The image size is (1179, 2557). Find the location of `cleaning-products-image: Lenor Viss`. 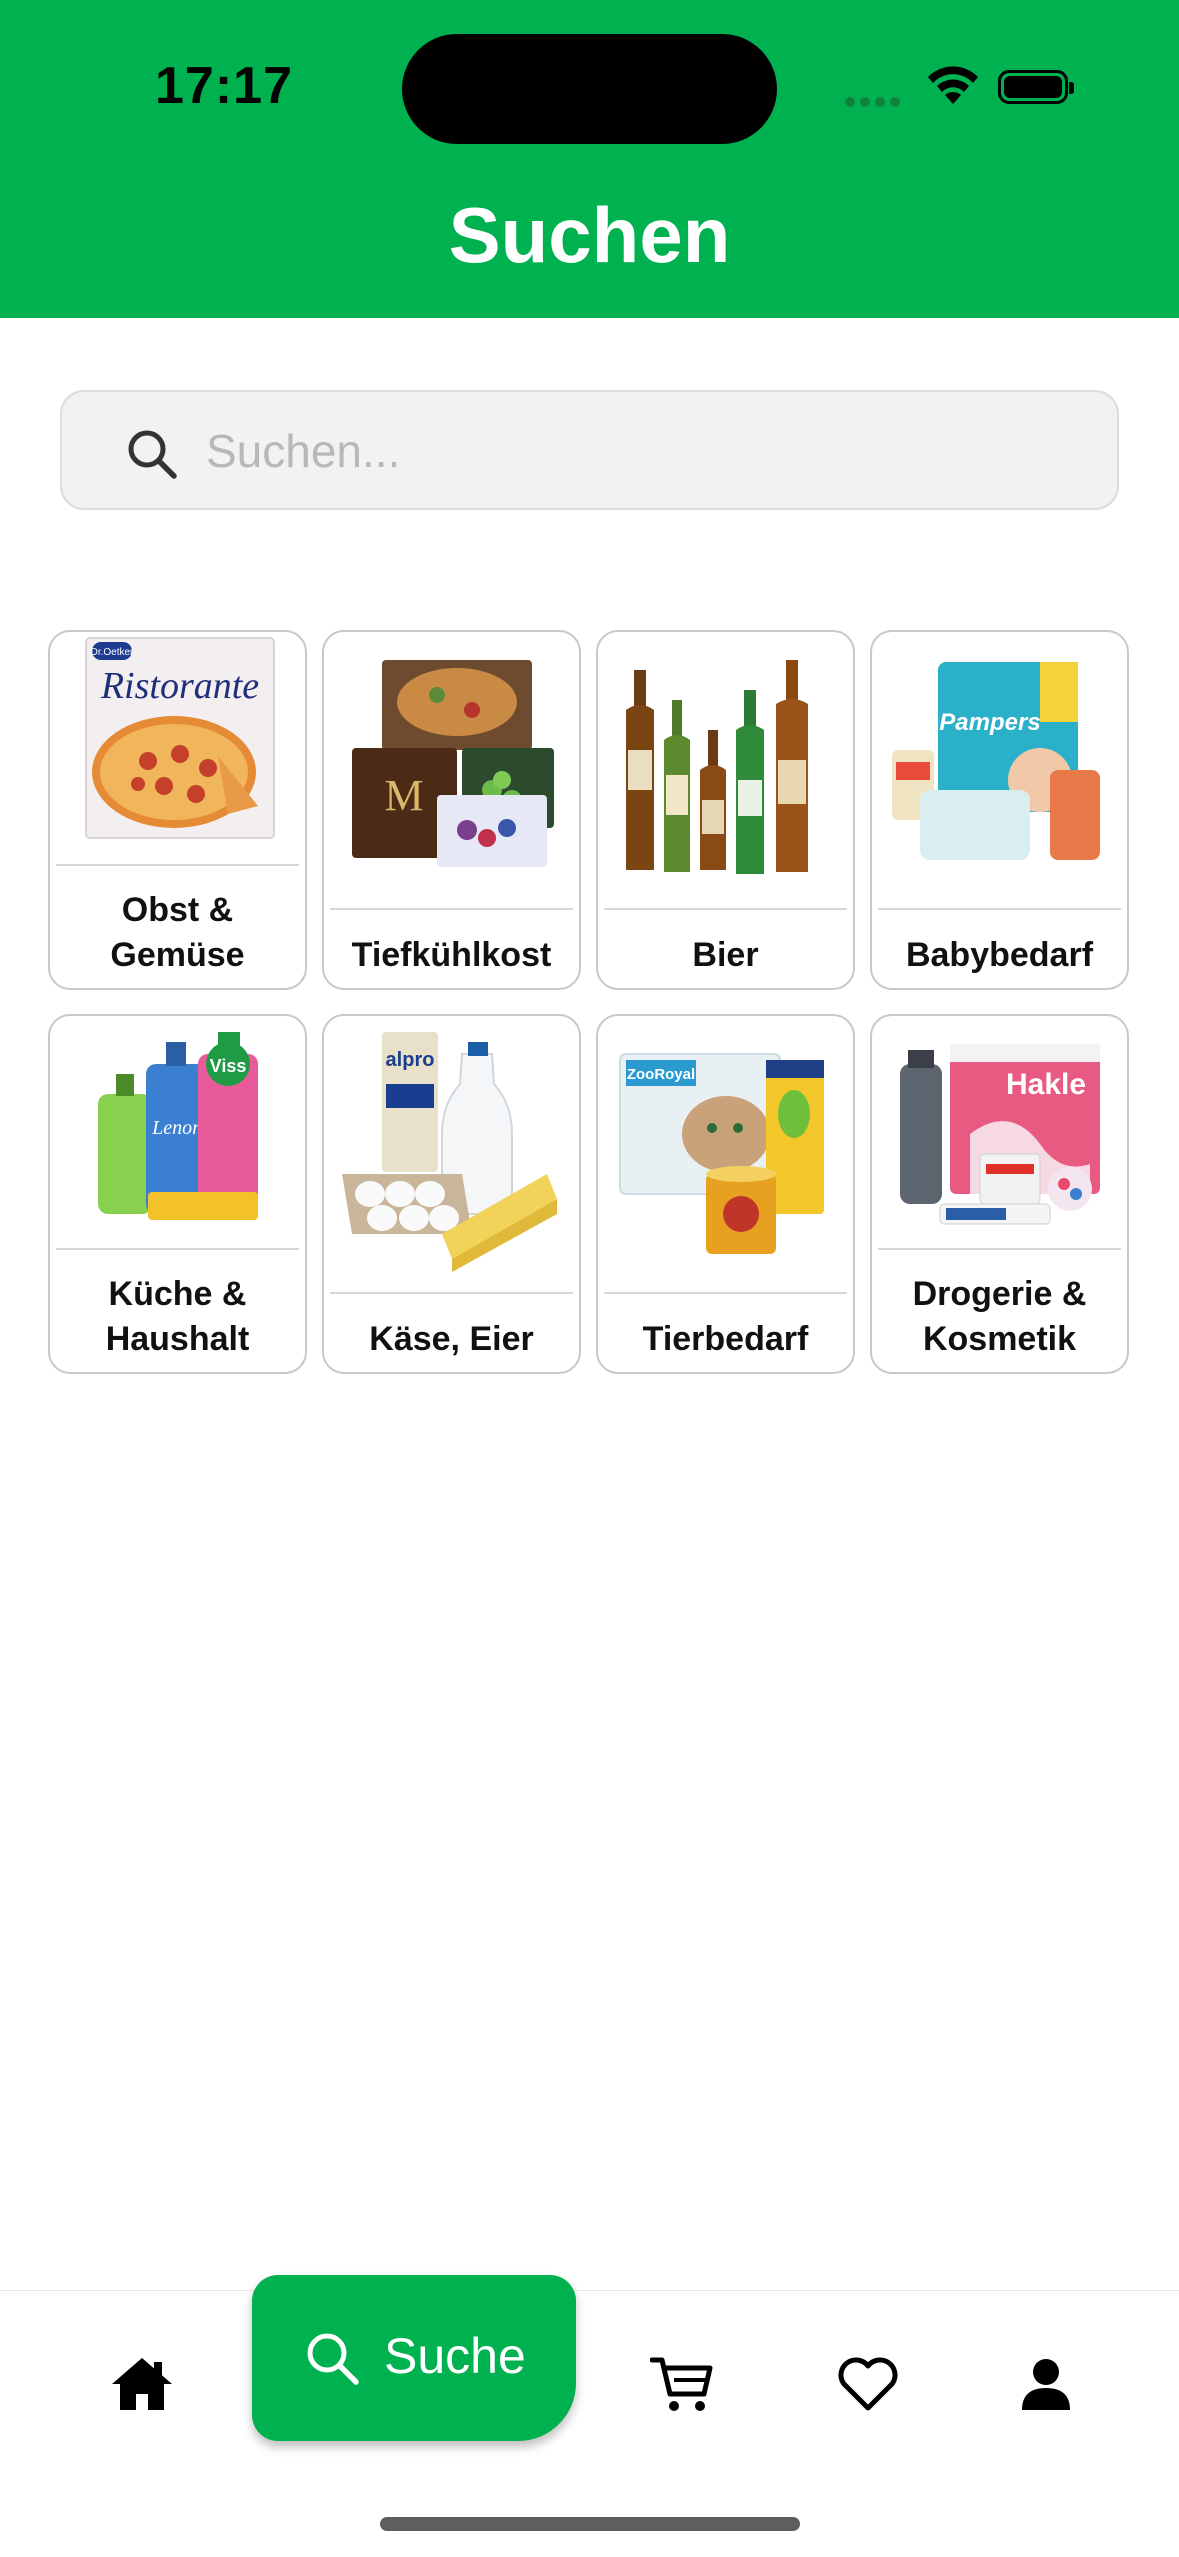

cleaning-products-image: Lenor Viss is located at coordinates (177, 1132).